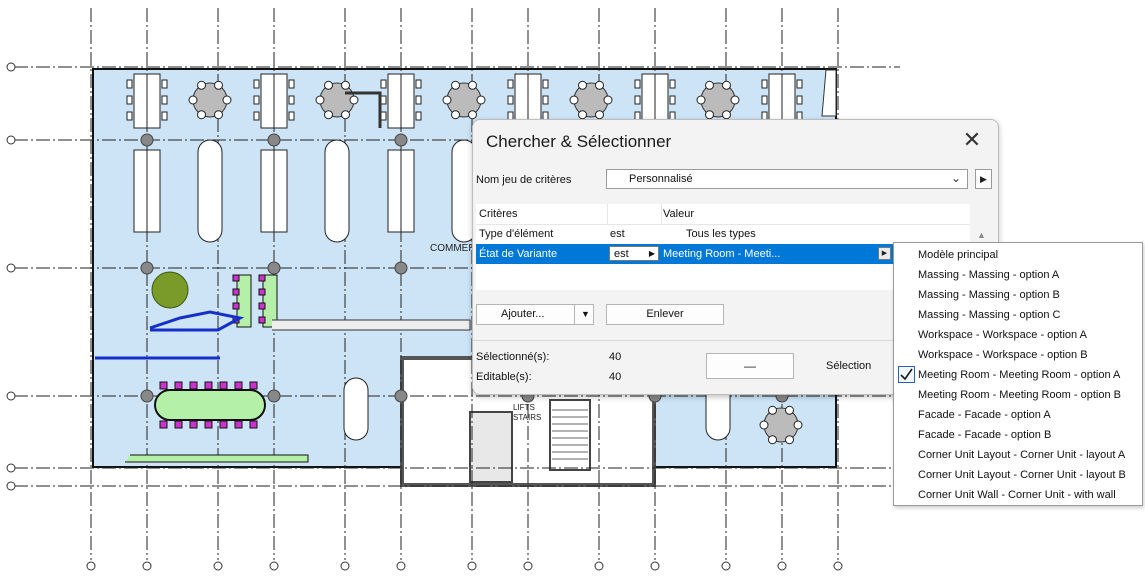 The width and height of the screenshot is (1145, 578). What do you see at coordinates (607, 214) in the screenshot?
I see `grid-divider` at bounding box center [607, 214].